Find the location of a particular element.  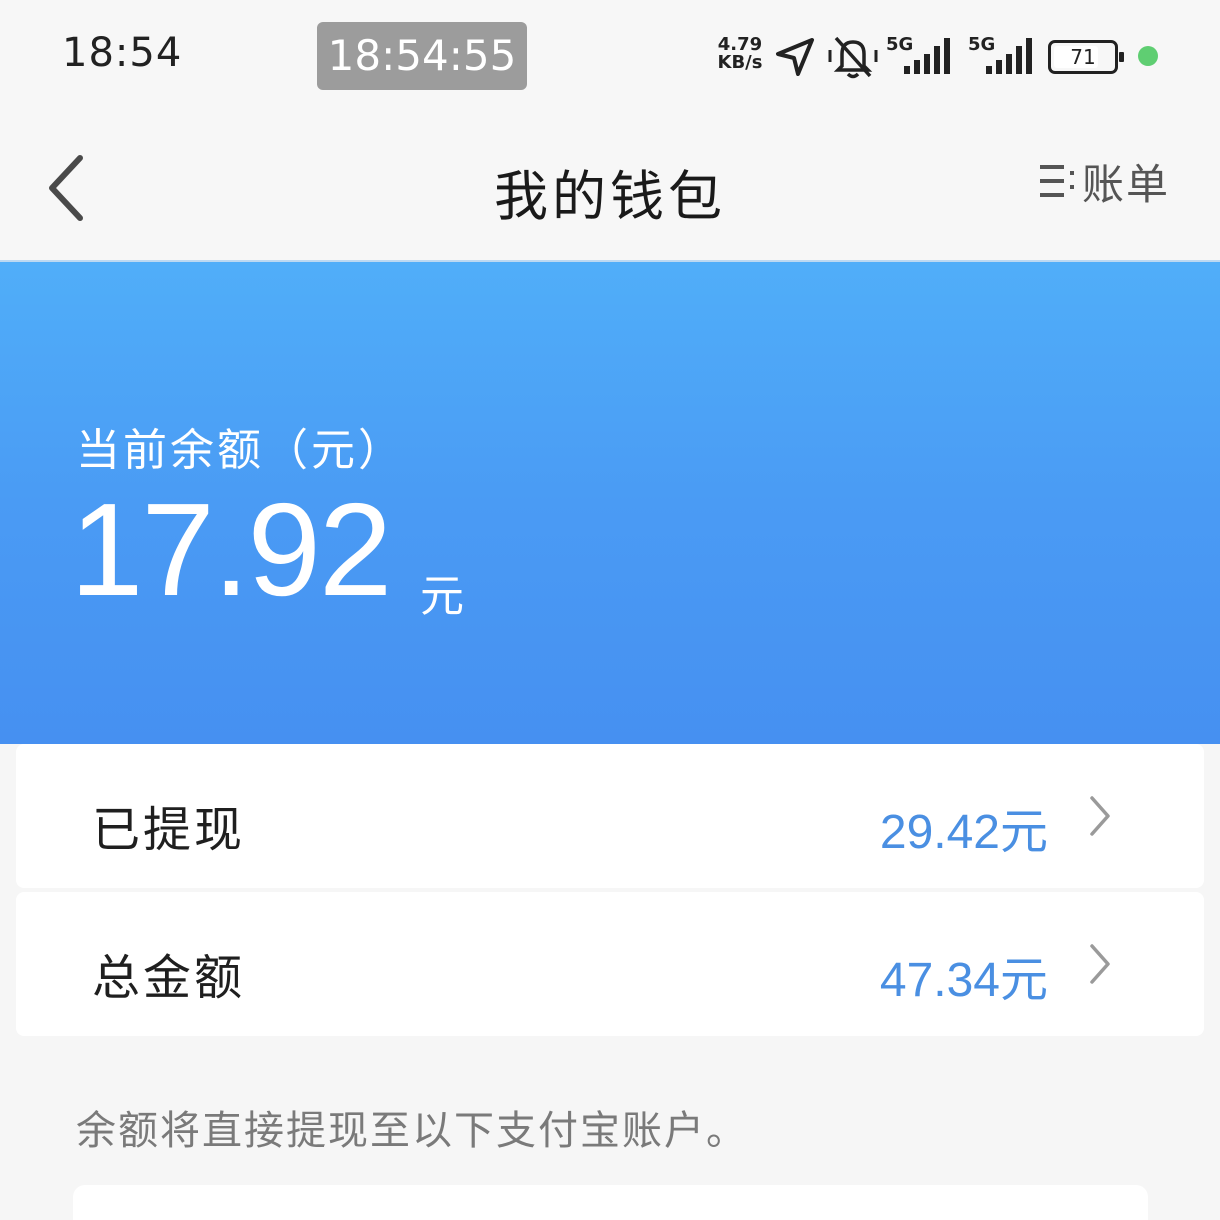

status-bar: 18:54 18:54:55 4.79 KB/s 5G 5G 71 is located at coordinates (610, 56).